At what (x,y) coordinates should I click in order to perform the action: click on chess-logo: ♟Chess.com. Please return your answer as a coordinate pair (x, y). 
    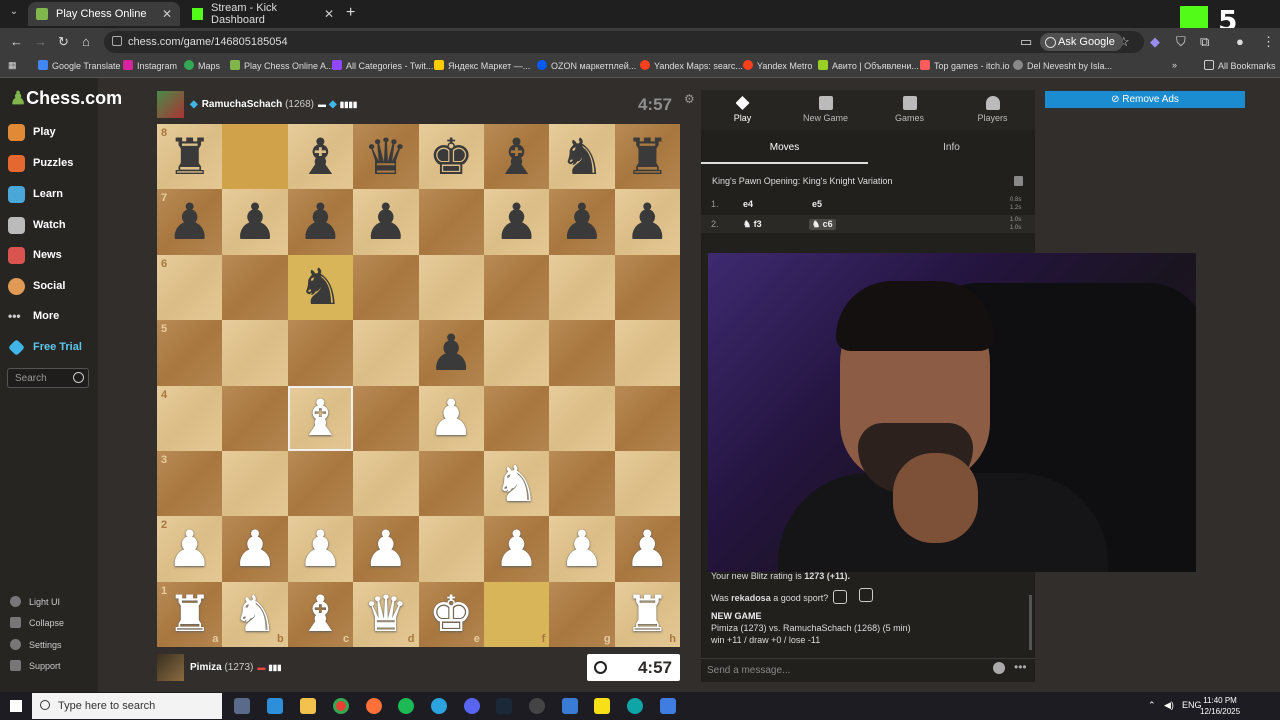
    Looking at the image, I should click on (66, 98).